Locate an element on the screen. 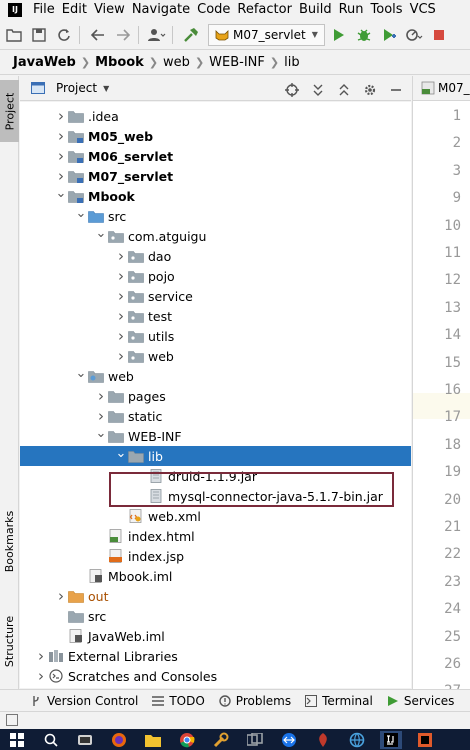 The width and height of the screenshot is (470, 750). file-explorer-icon is located at coordinates (153, 740).